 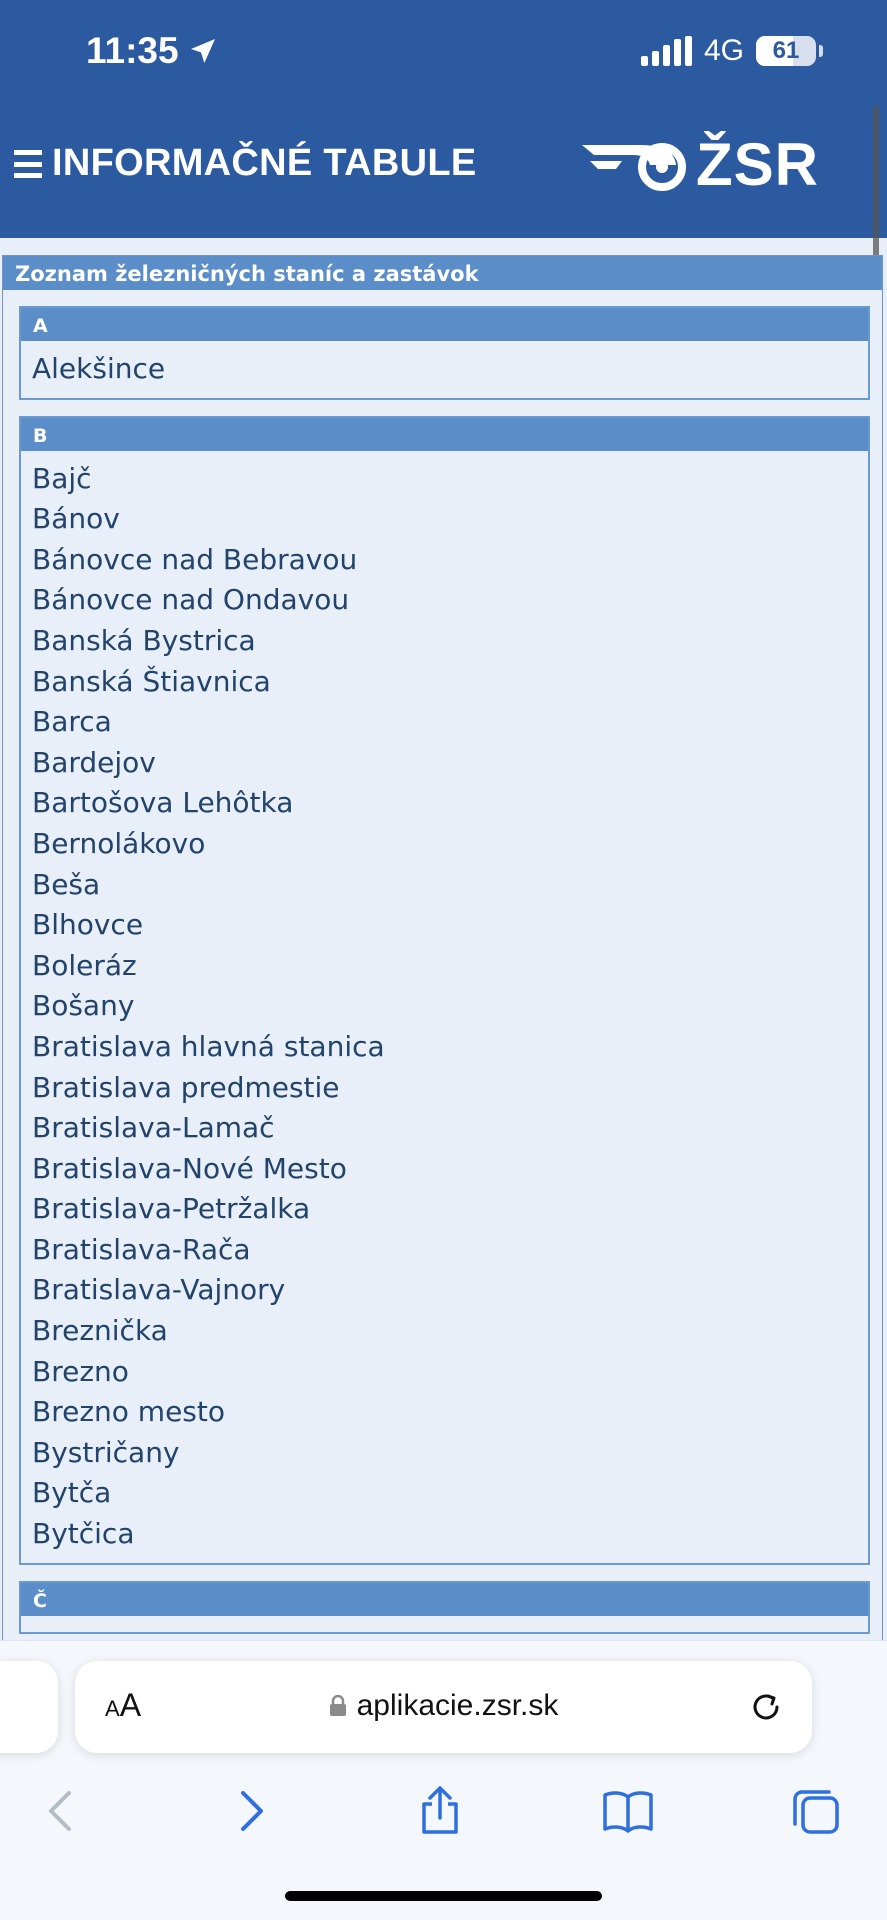 What do you see at coordinates (444, 1331) in the screenshot?
I see `station-link: Breznička` at bounding box center [444, 1331].